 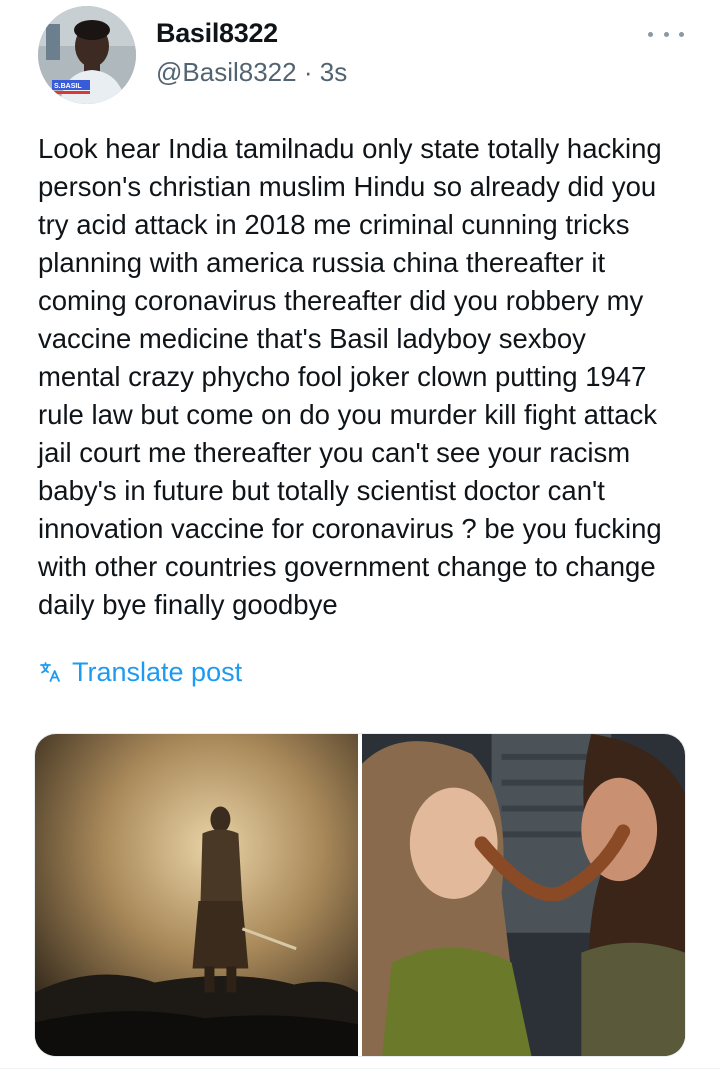 What do you see at coordinates (333, 72) in the screenshot?
I see `timestamp: 3s` at bounding box center [333, 72].